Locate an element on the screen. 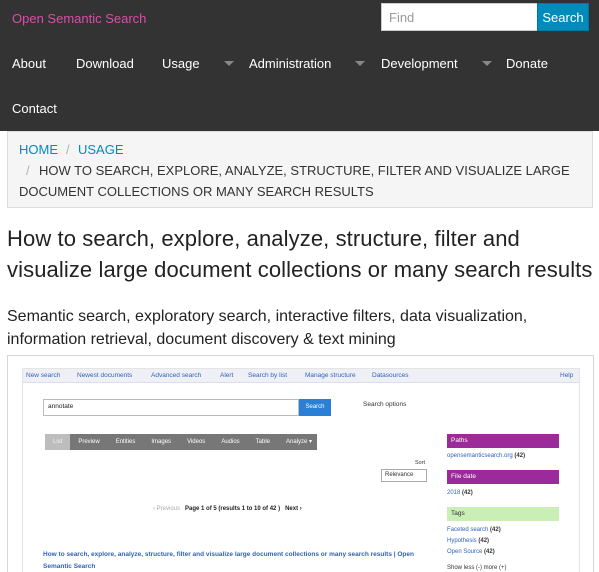 This screenshot has height=572, width=599. screenshot-tab: Videos is located at coordinates (196, 442).